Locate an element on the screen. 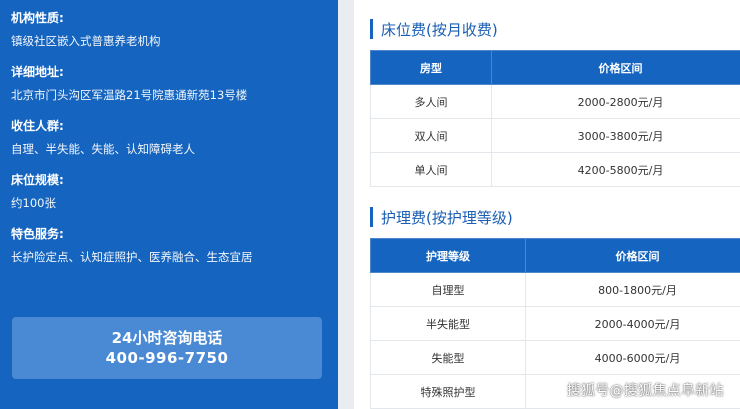 The image size is (740, 409). room-type-cell: 多人间 is located at coordinates (431, 101).